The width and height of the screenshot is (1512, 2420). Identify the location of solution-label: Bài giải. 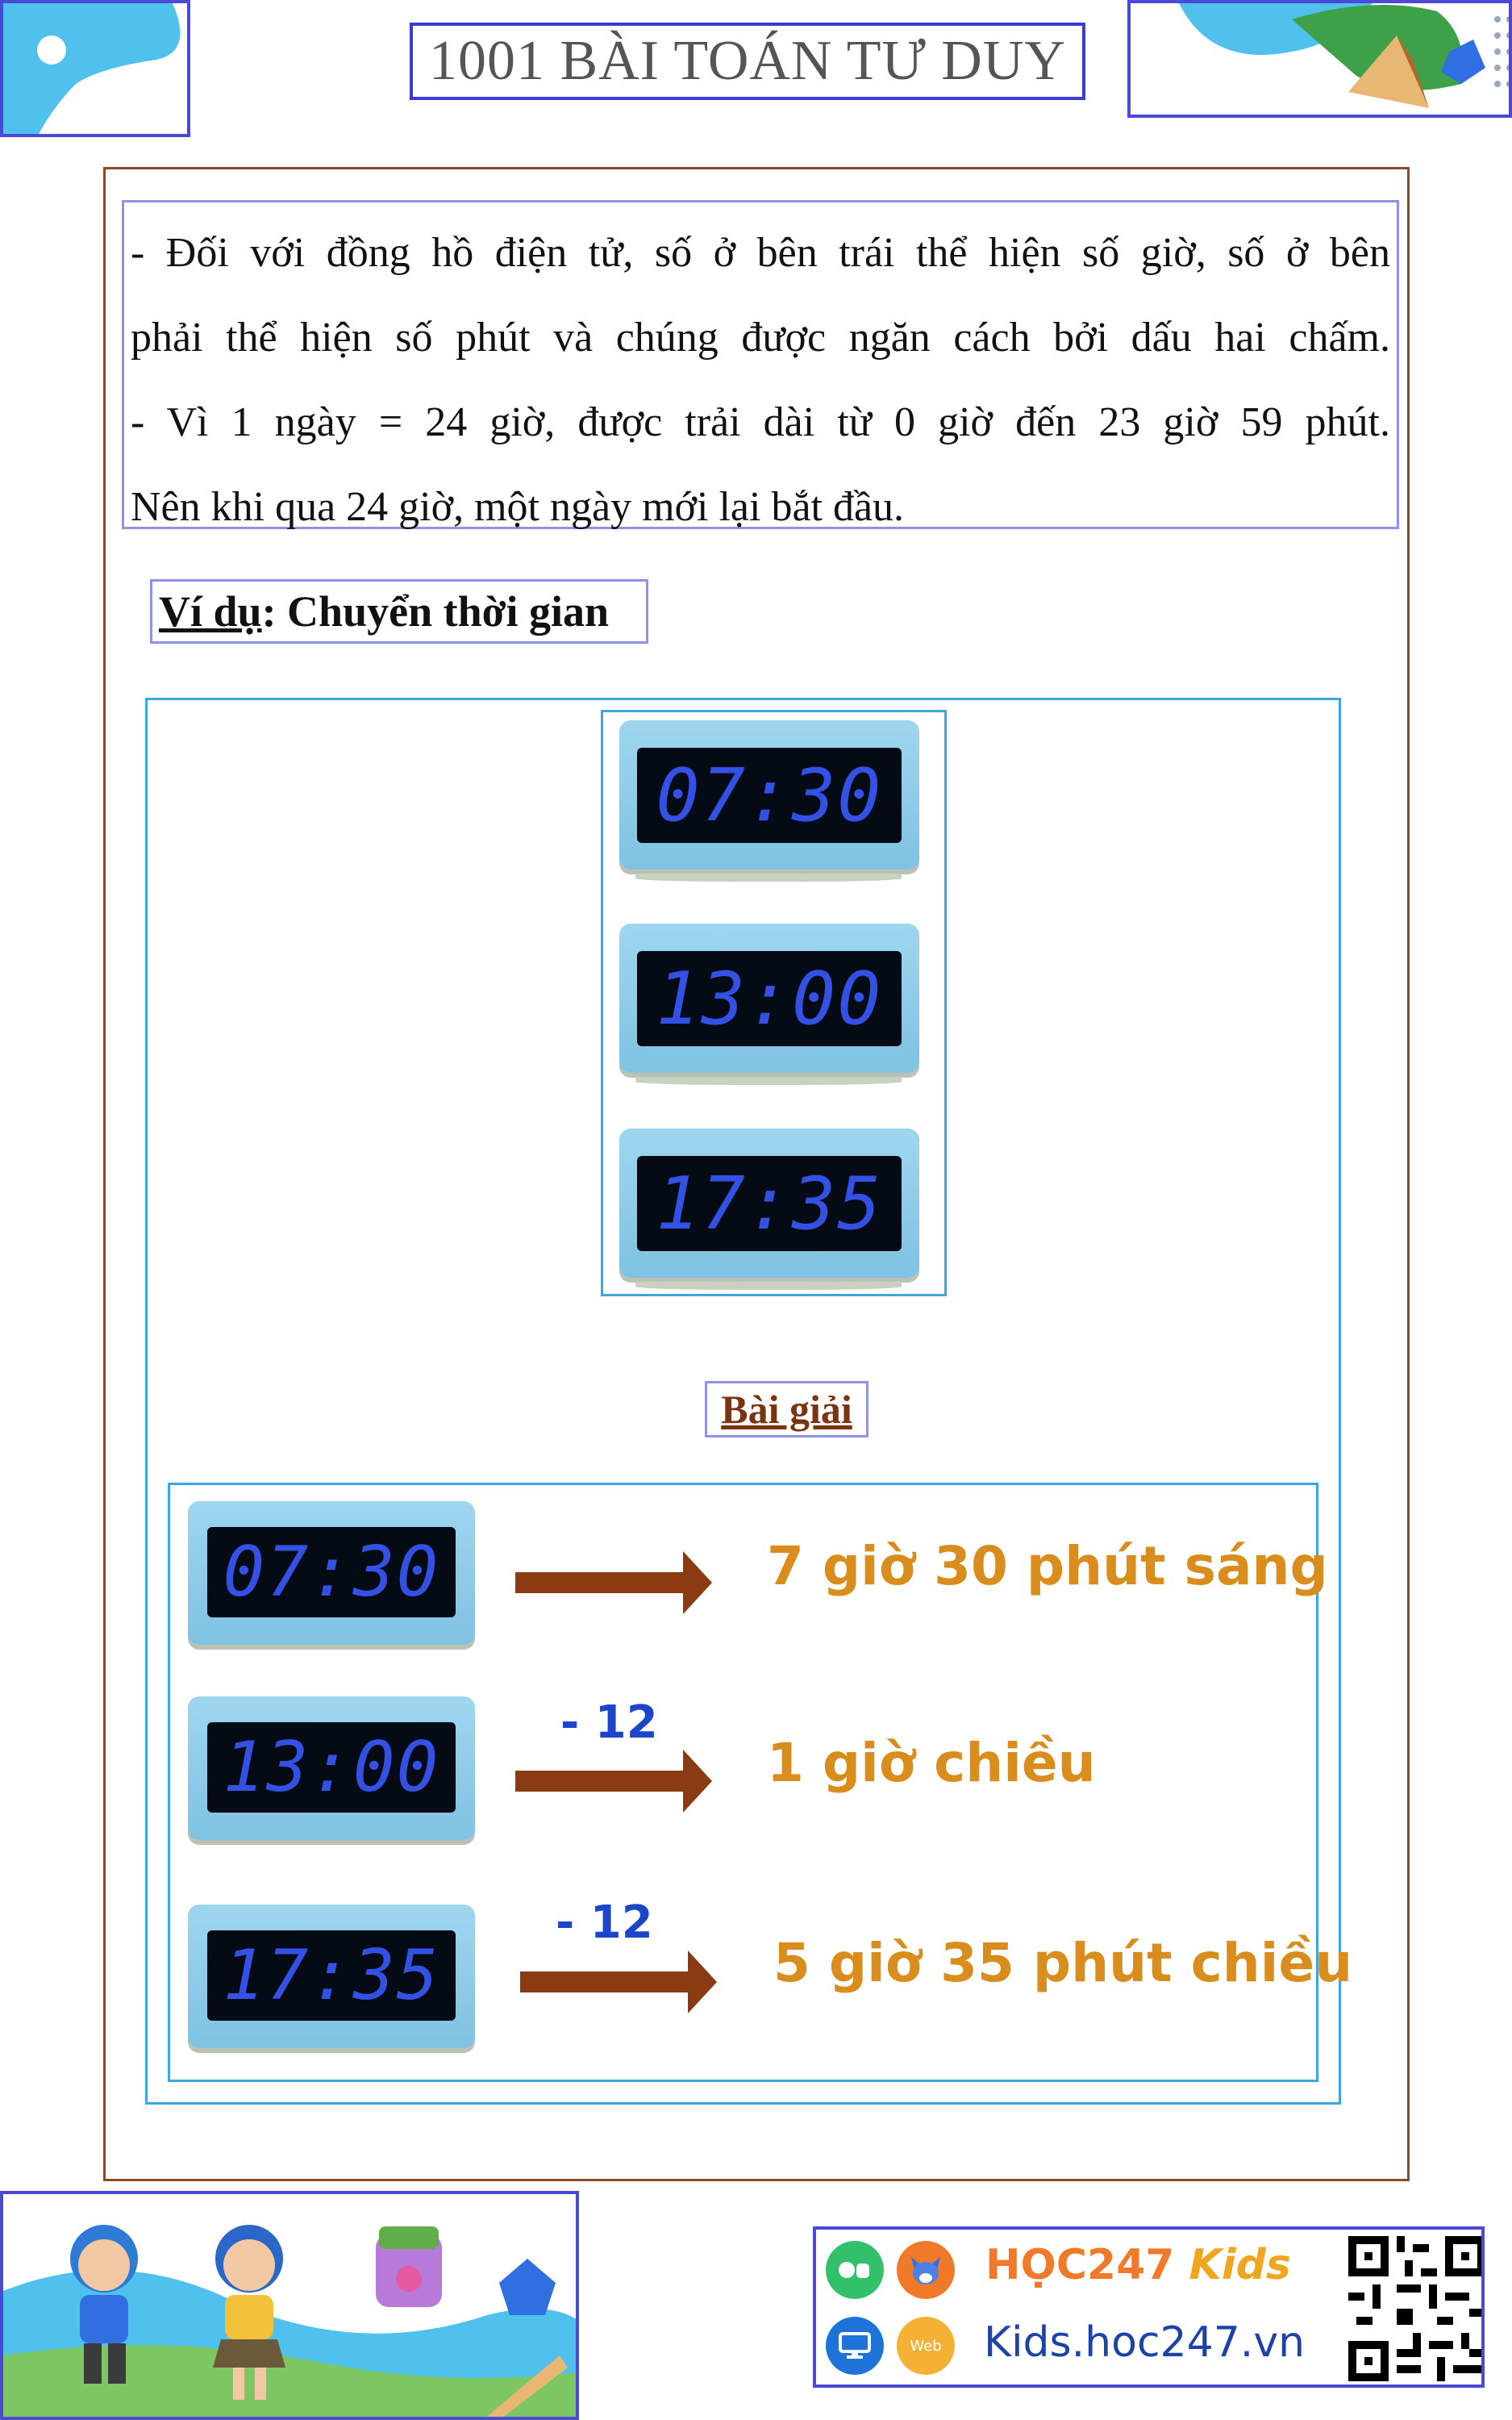
(787, 1409).